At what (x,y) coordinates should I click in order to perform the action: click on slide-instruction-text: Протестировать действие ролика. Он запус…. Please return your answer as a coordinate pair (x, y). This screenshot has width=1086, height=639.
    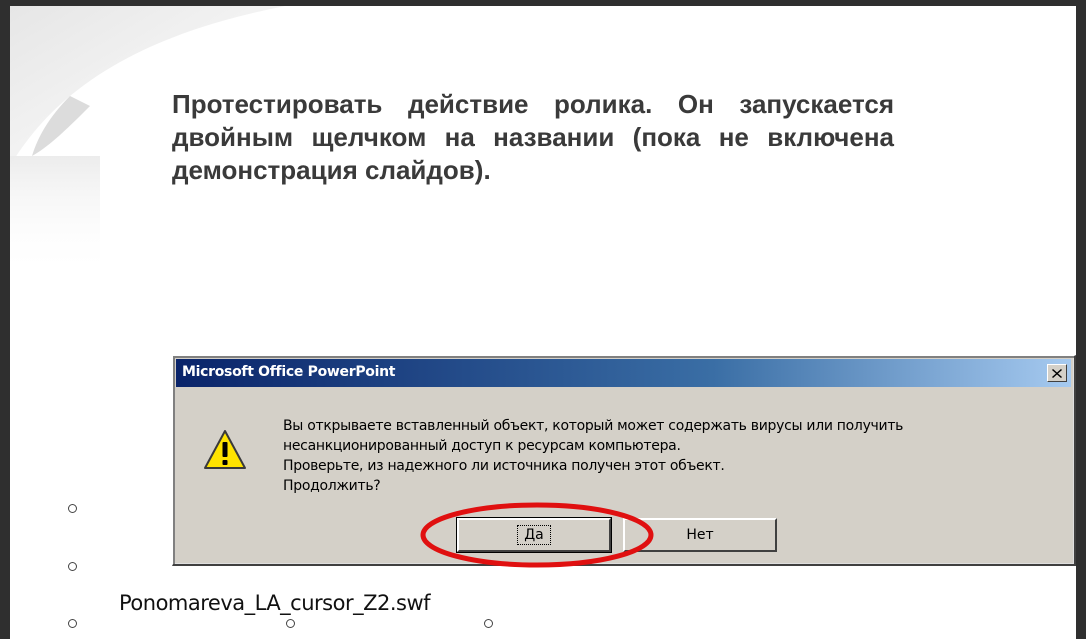
    Looking at the image, I should click on (533, 137).